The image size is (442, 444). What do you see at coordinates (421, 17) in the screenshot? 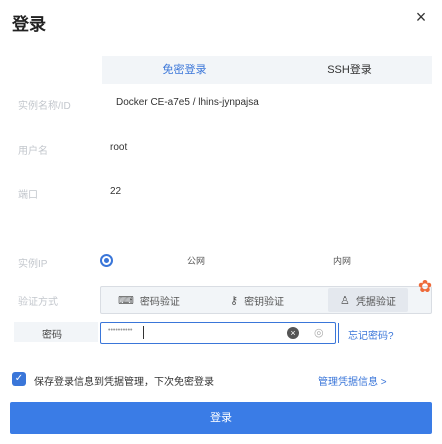
I see `close-icon: ×` at bounding box center [421, 17].